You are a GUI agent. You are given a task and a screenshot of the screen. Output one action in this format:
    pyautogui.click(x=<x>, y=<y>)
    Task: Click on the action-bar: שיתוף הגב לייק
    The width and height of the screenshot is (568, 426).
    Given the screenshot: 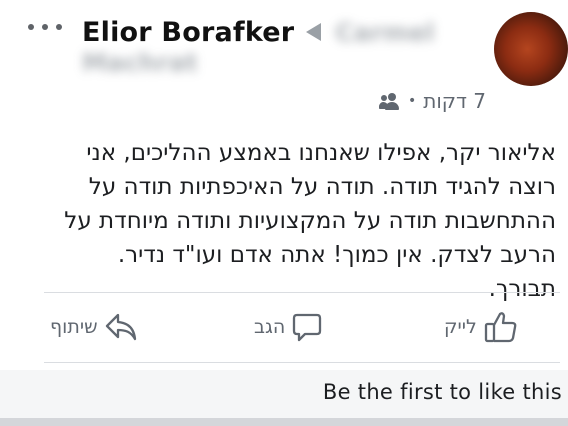 What is the action you would take?
    pyautogui.click(x=284, y=327)
    